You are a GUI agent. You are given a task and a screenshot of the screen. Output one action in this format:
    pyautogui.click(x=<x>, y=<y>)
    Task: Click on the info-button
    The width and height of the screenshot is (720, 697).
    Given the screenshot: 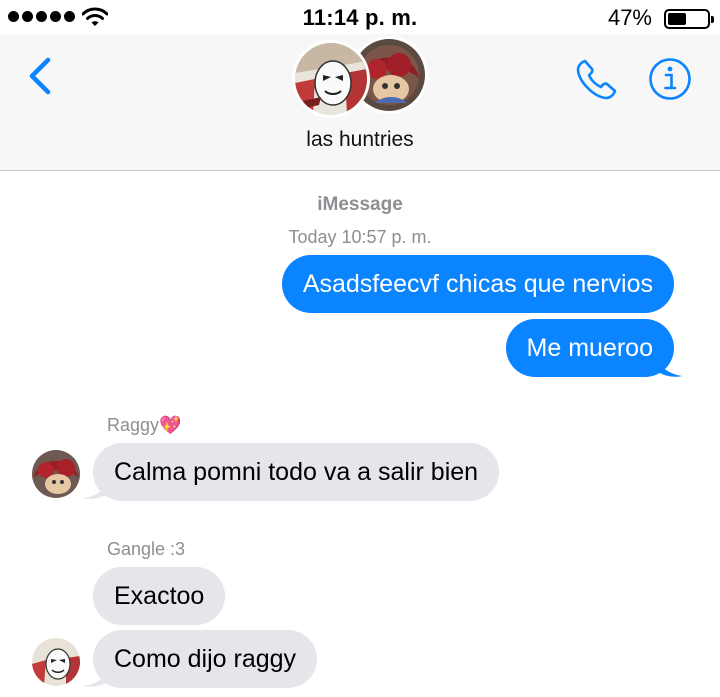 What is the action you would take?
    pyautogui.click(x=670, y=79)
    